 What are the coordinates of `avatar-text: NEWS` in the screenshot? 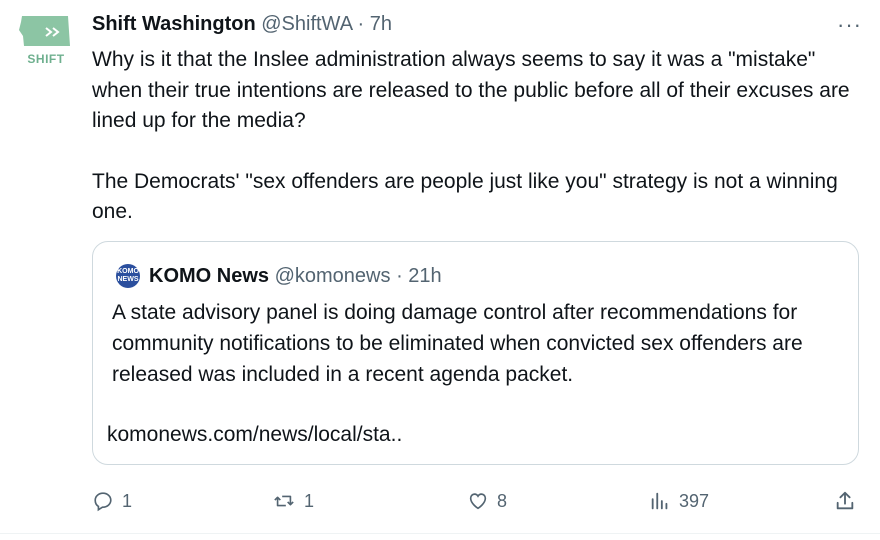 It's located at (128, 279).